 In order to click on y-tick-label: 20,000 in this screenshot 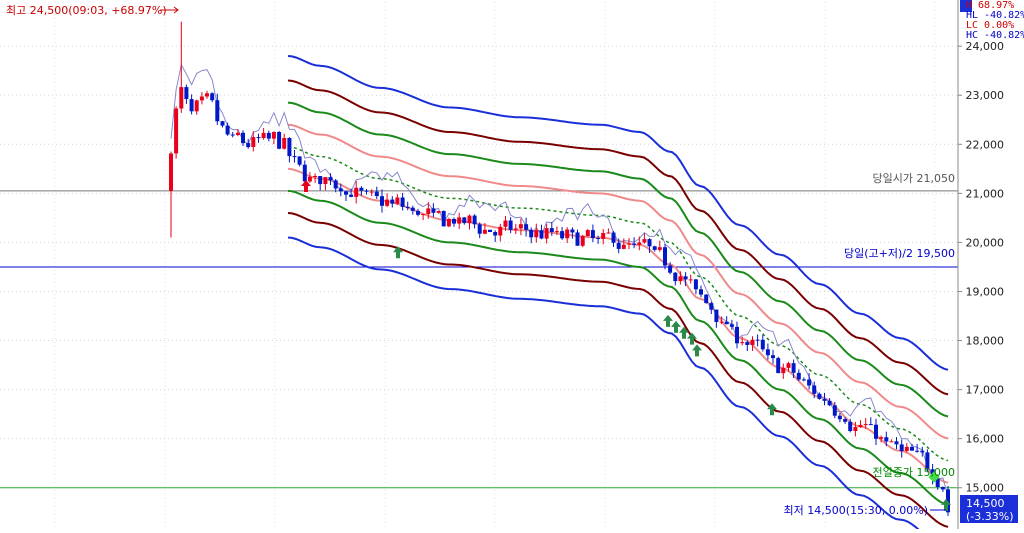, I will do `click(985, 242)`.